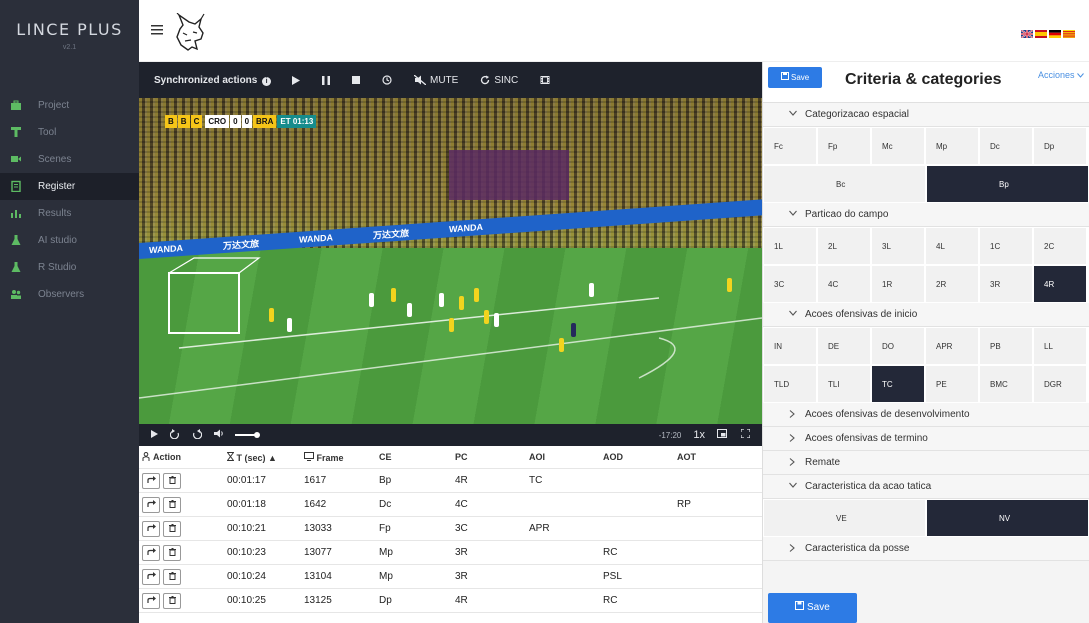  What do you see at coordinates (722, 435) in the screenshot?
I see `picture-in-picture-icon` at bounding box center [722, 435].